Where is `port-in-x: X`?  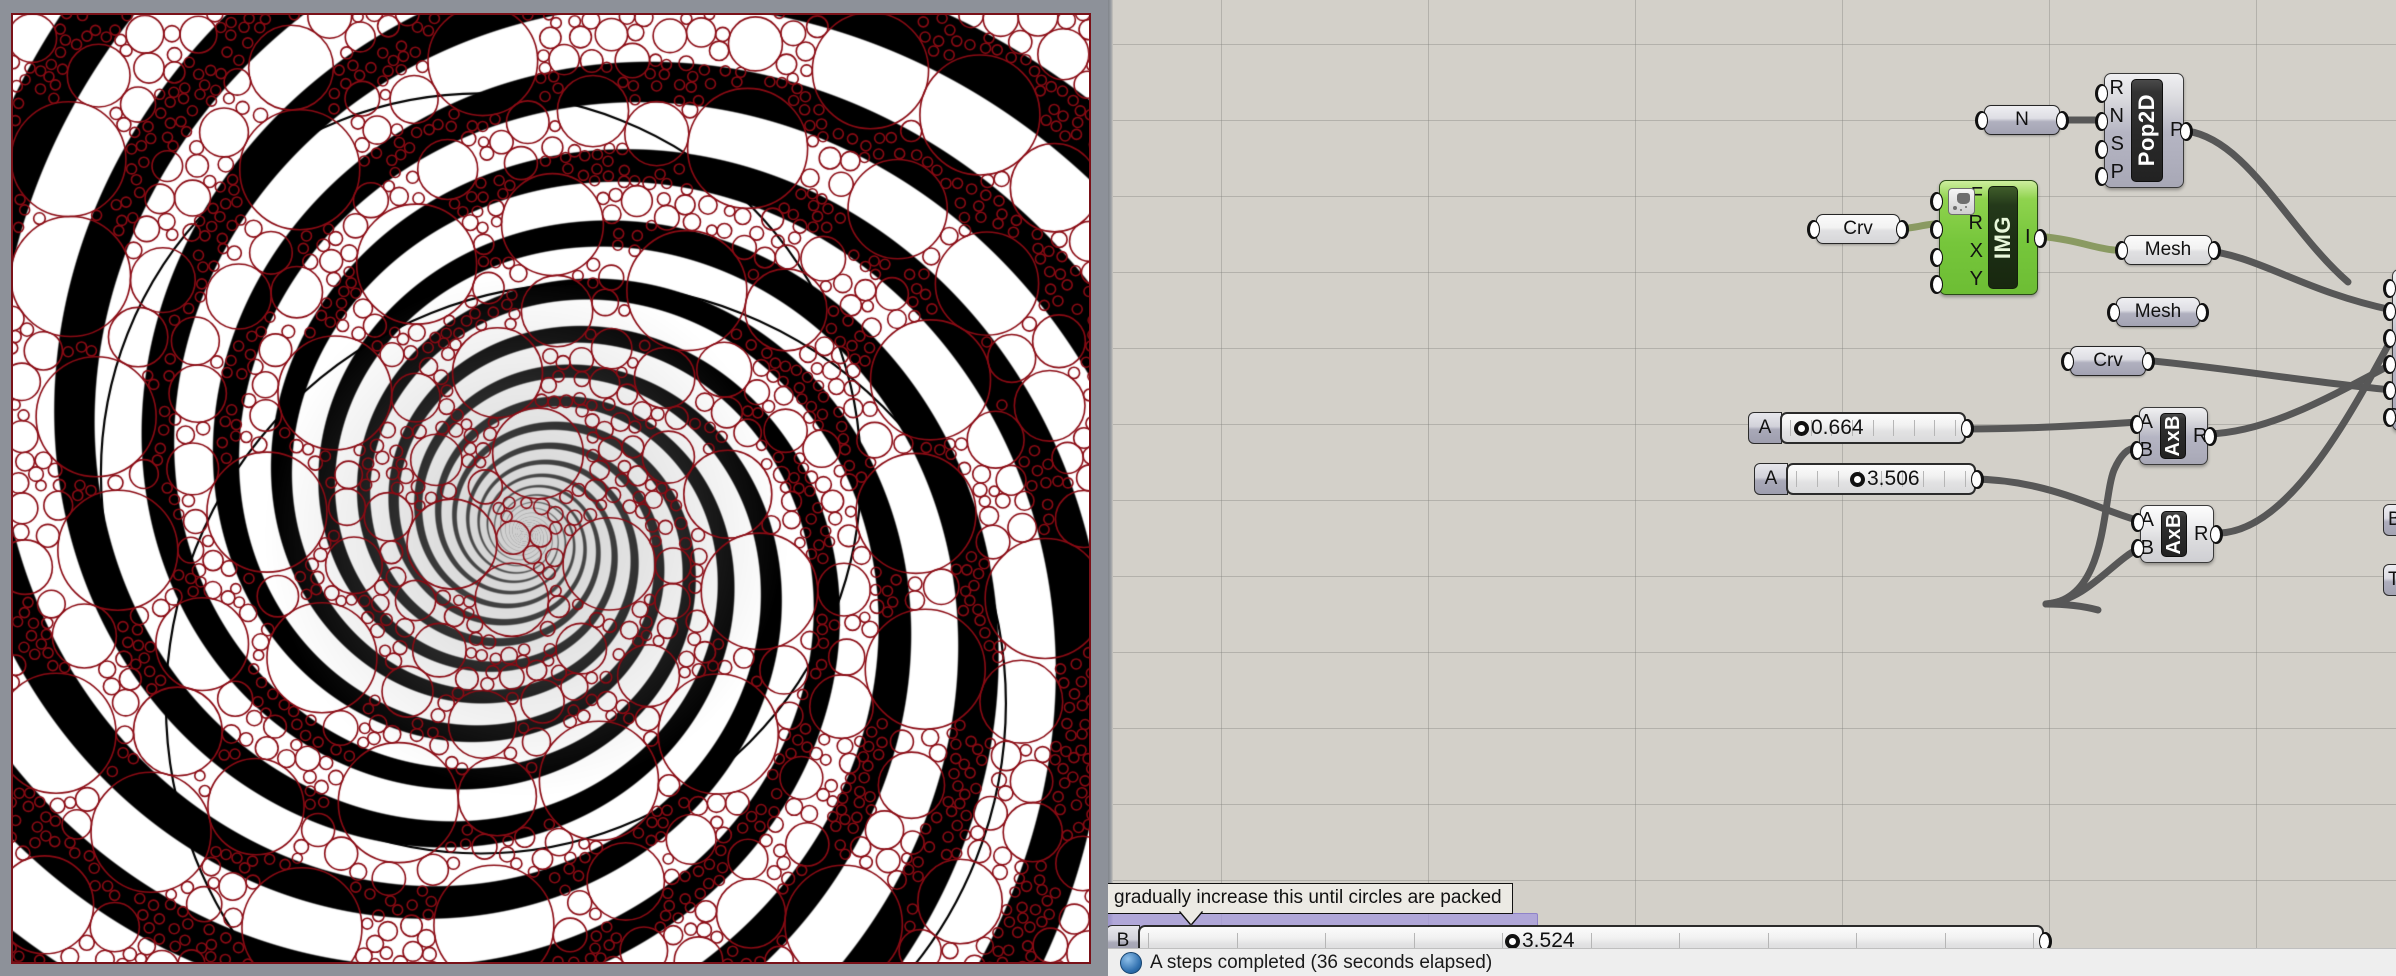 port-in-x: X is located at coordinates (1976, 251).